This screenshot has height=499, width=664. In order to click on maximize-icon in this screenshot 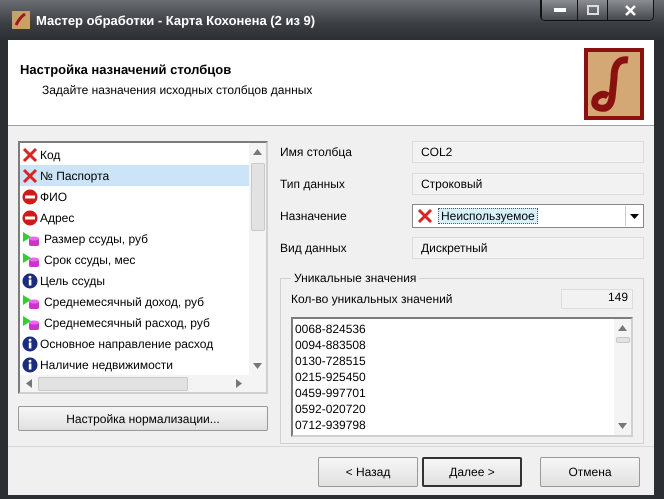, I will do `click(592, 10)`.